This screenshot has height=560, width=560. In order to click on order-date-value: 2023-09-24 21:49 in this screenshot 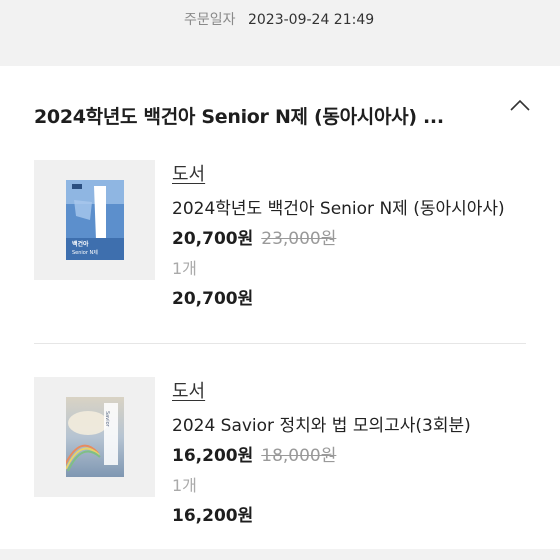, I will do `click(311, 20)`.